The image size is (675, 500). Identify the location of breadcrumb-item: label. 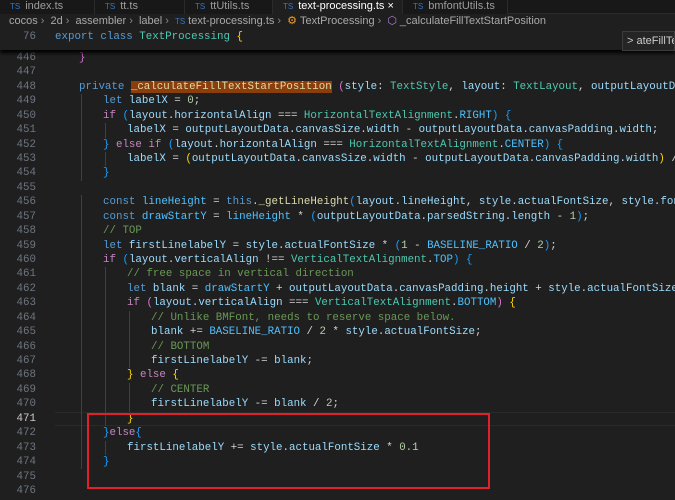
(150, 21).